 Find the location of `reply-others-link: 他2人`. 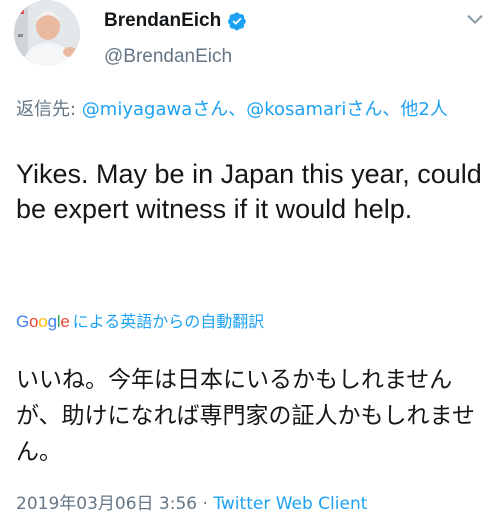

reply-others-link: 他2人 is located at coordinates (423, 109).